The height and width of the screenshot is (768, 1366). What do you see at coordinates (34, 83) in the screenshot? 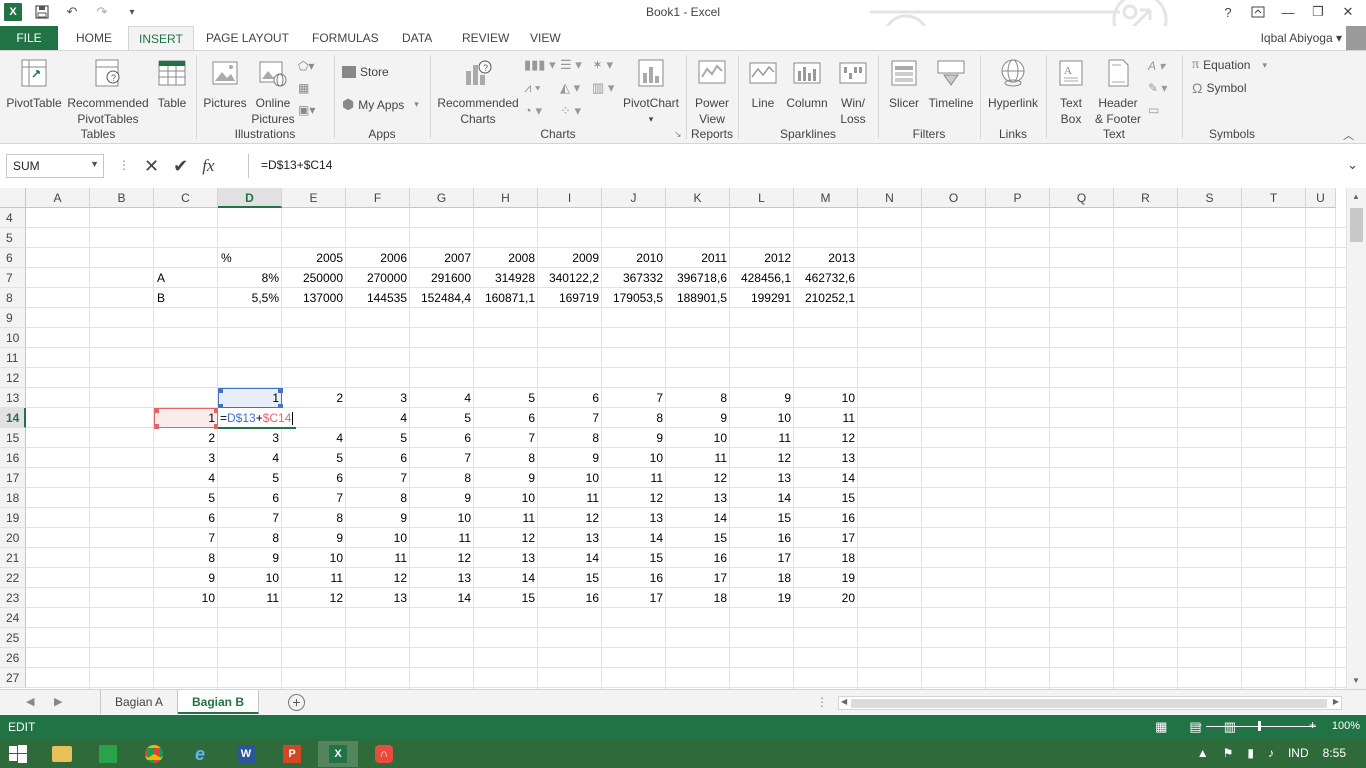
I see `pivottable-button: PivotTable` at bounding box center [34, 83].